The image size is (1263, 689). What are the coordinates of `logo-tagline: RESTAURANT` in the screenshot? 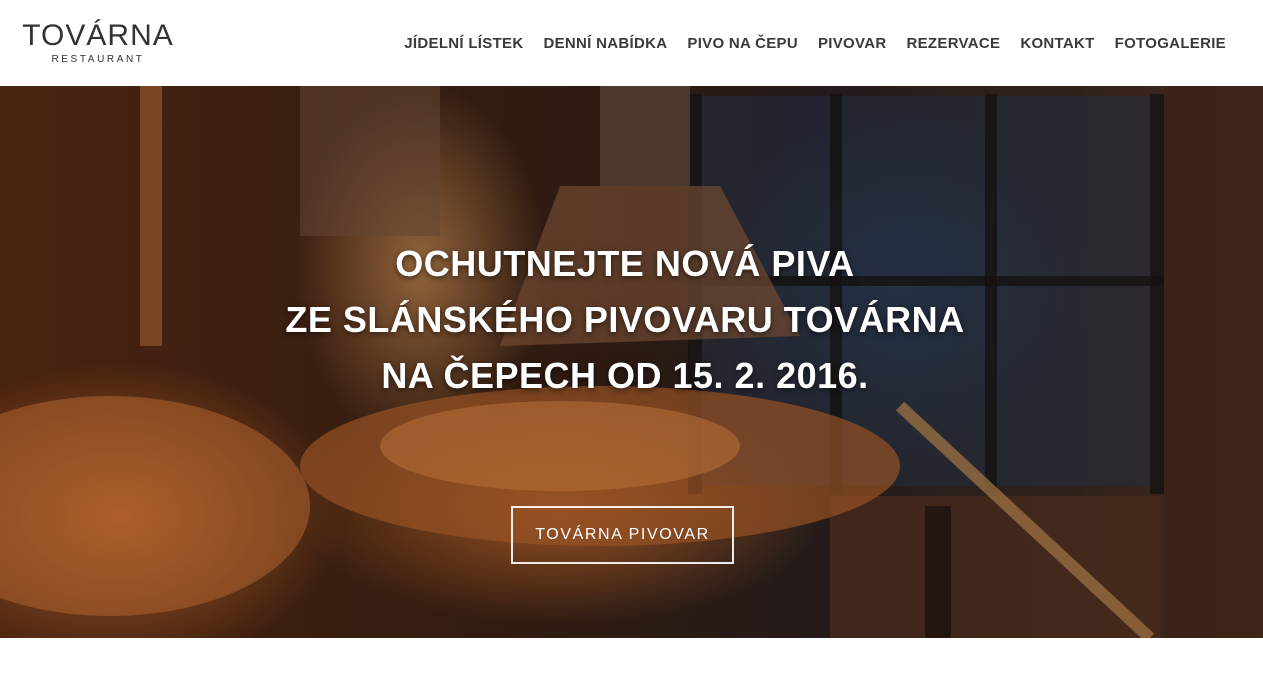 It's located at (98, 59).